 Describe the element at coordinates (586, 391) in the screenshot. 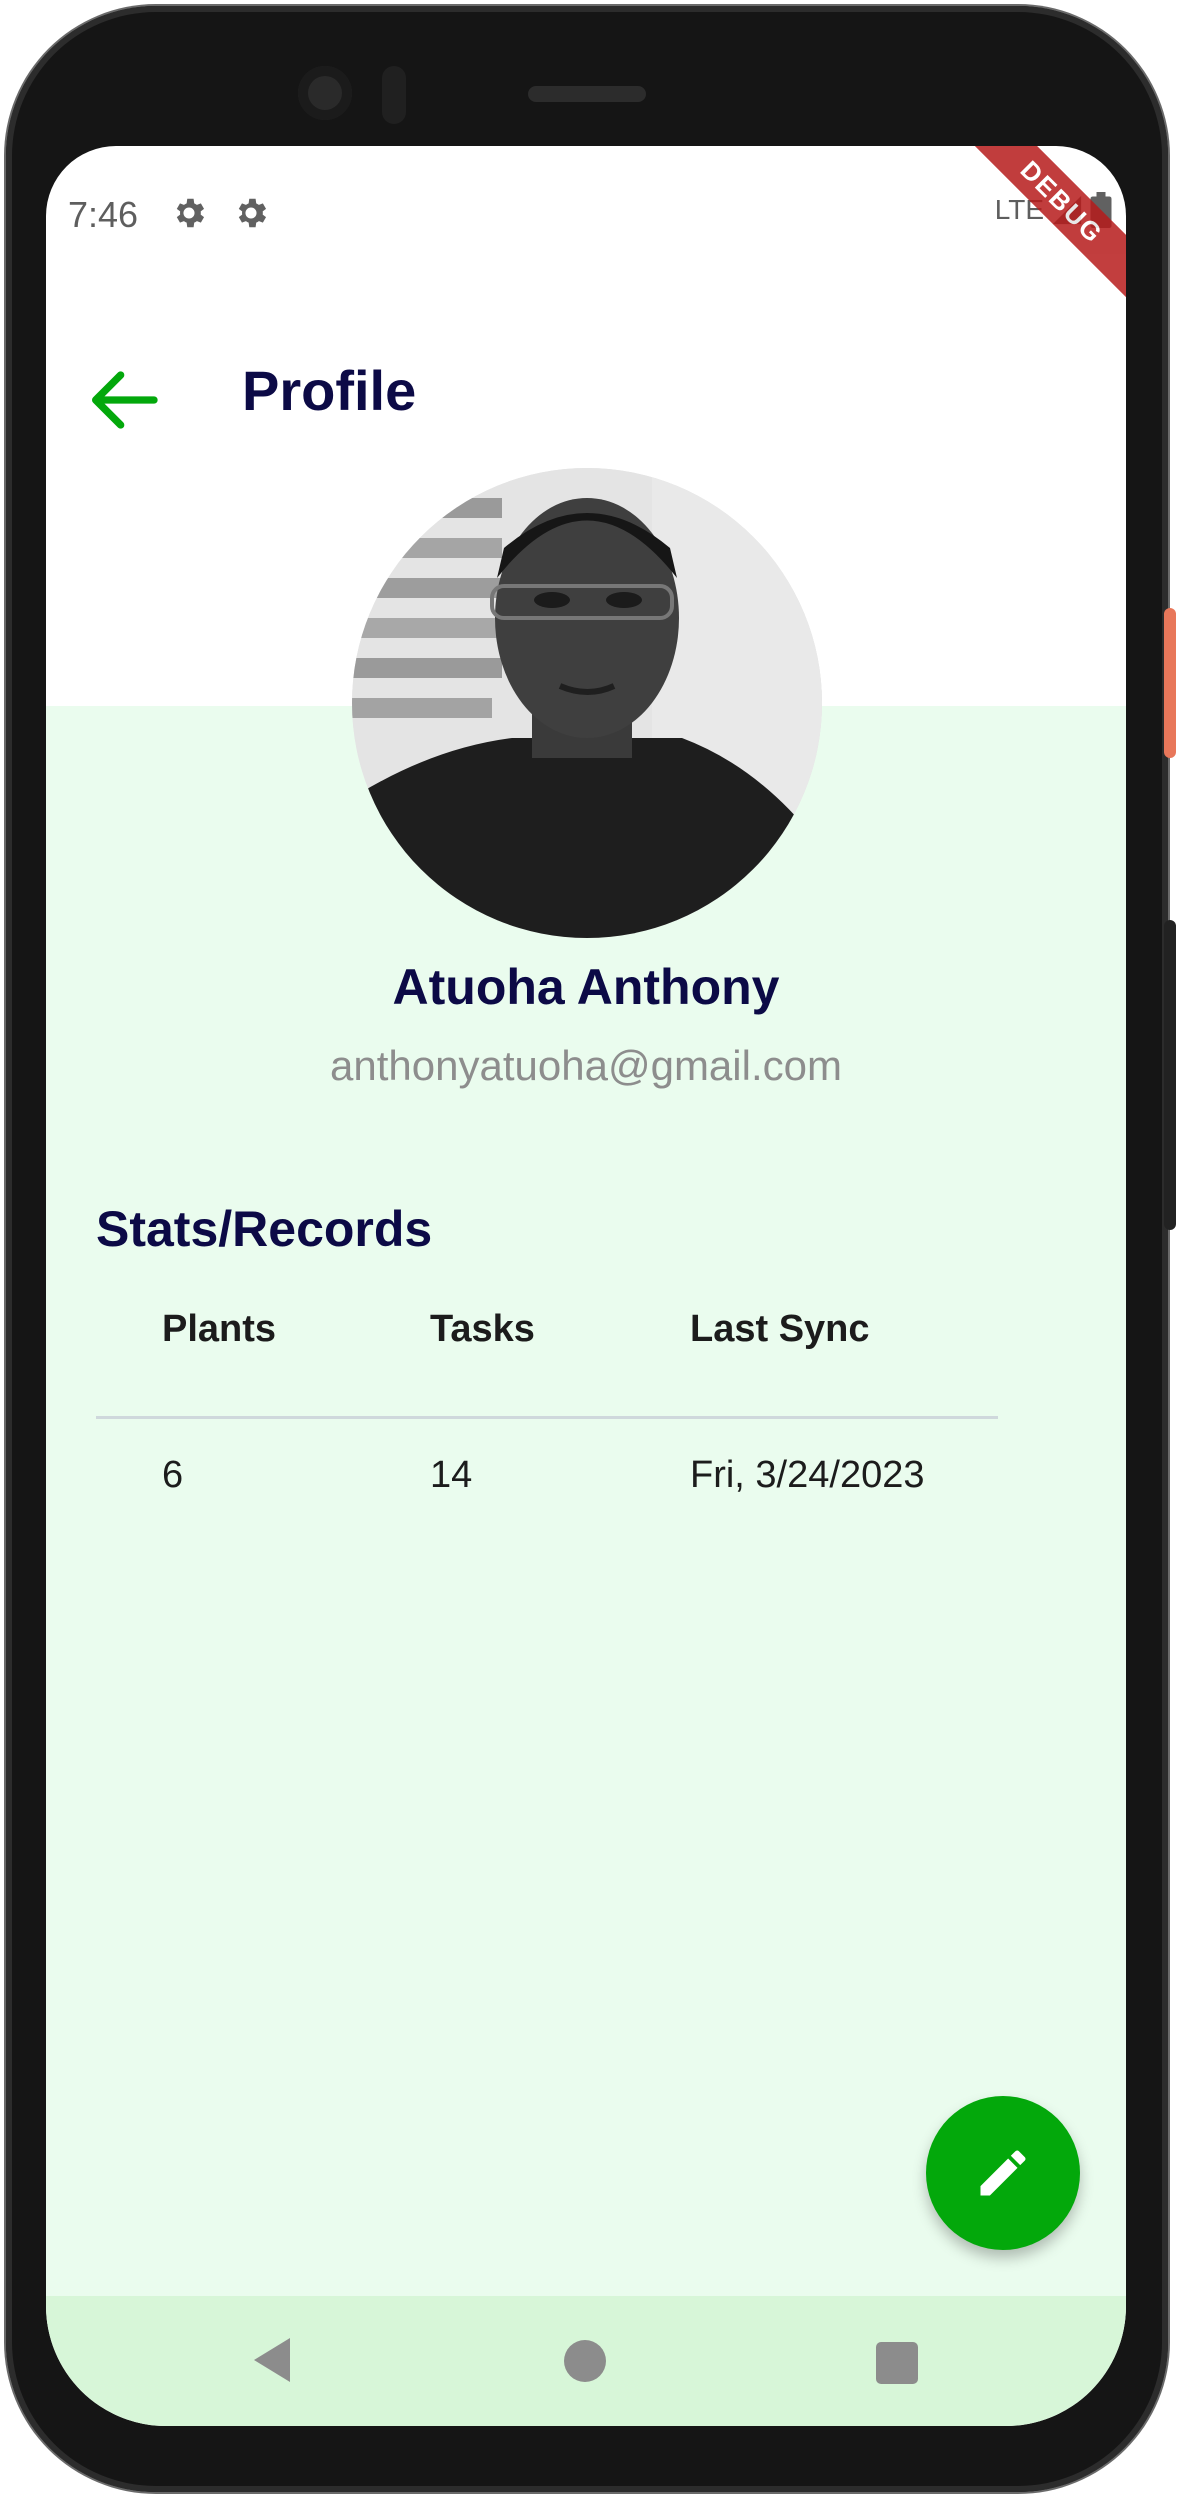

I see `app-bar: Profile` at that location.